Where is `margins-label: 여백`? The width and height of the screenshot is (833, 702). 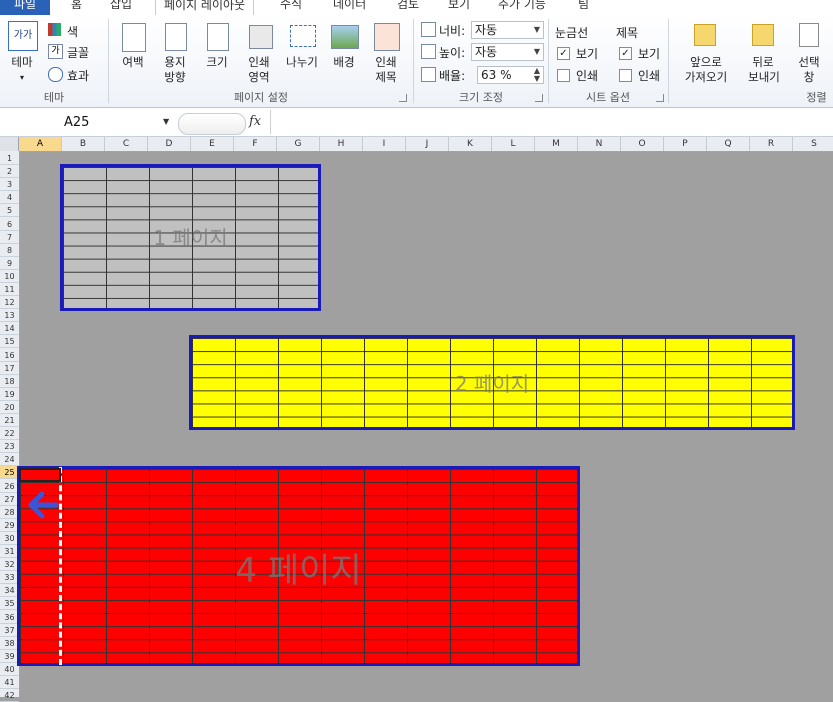
margins-label: 여백 is located at coordinates (133, 62).